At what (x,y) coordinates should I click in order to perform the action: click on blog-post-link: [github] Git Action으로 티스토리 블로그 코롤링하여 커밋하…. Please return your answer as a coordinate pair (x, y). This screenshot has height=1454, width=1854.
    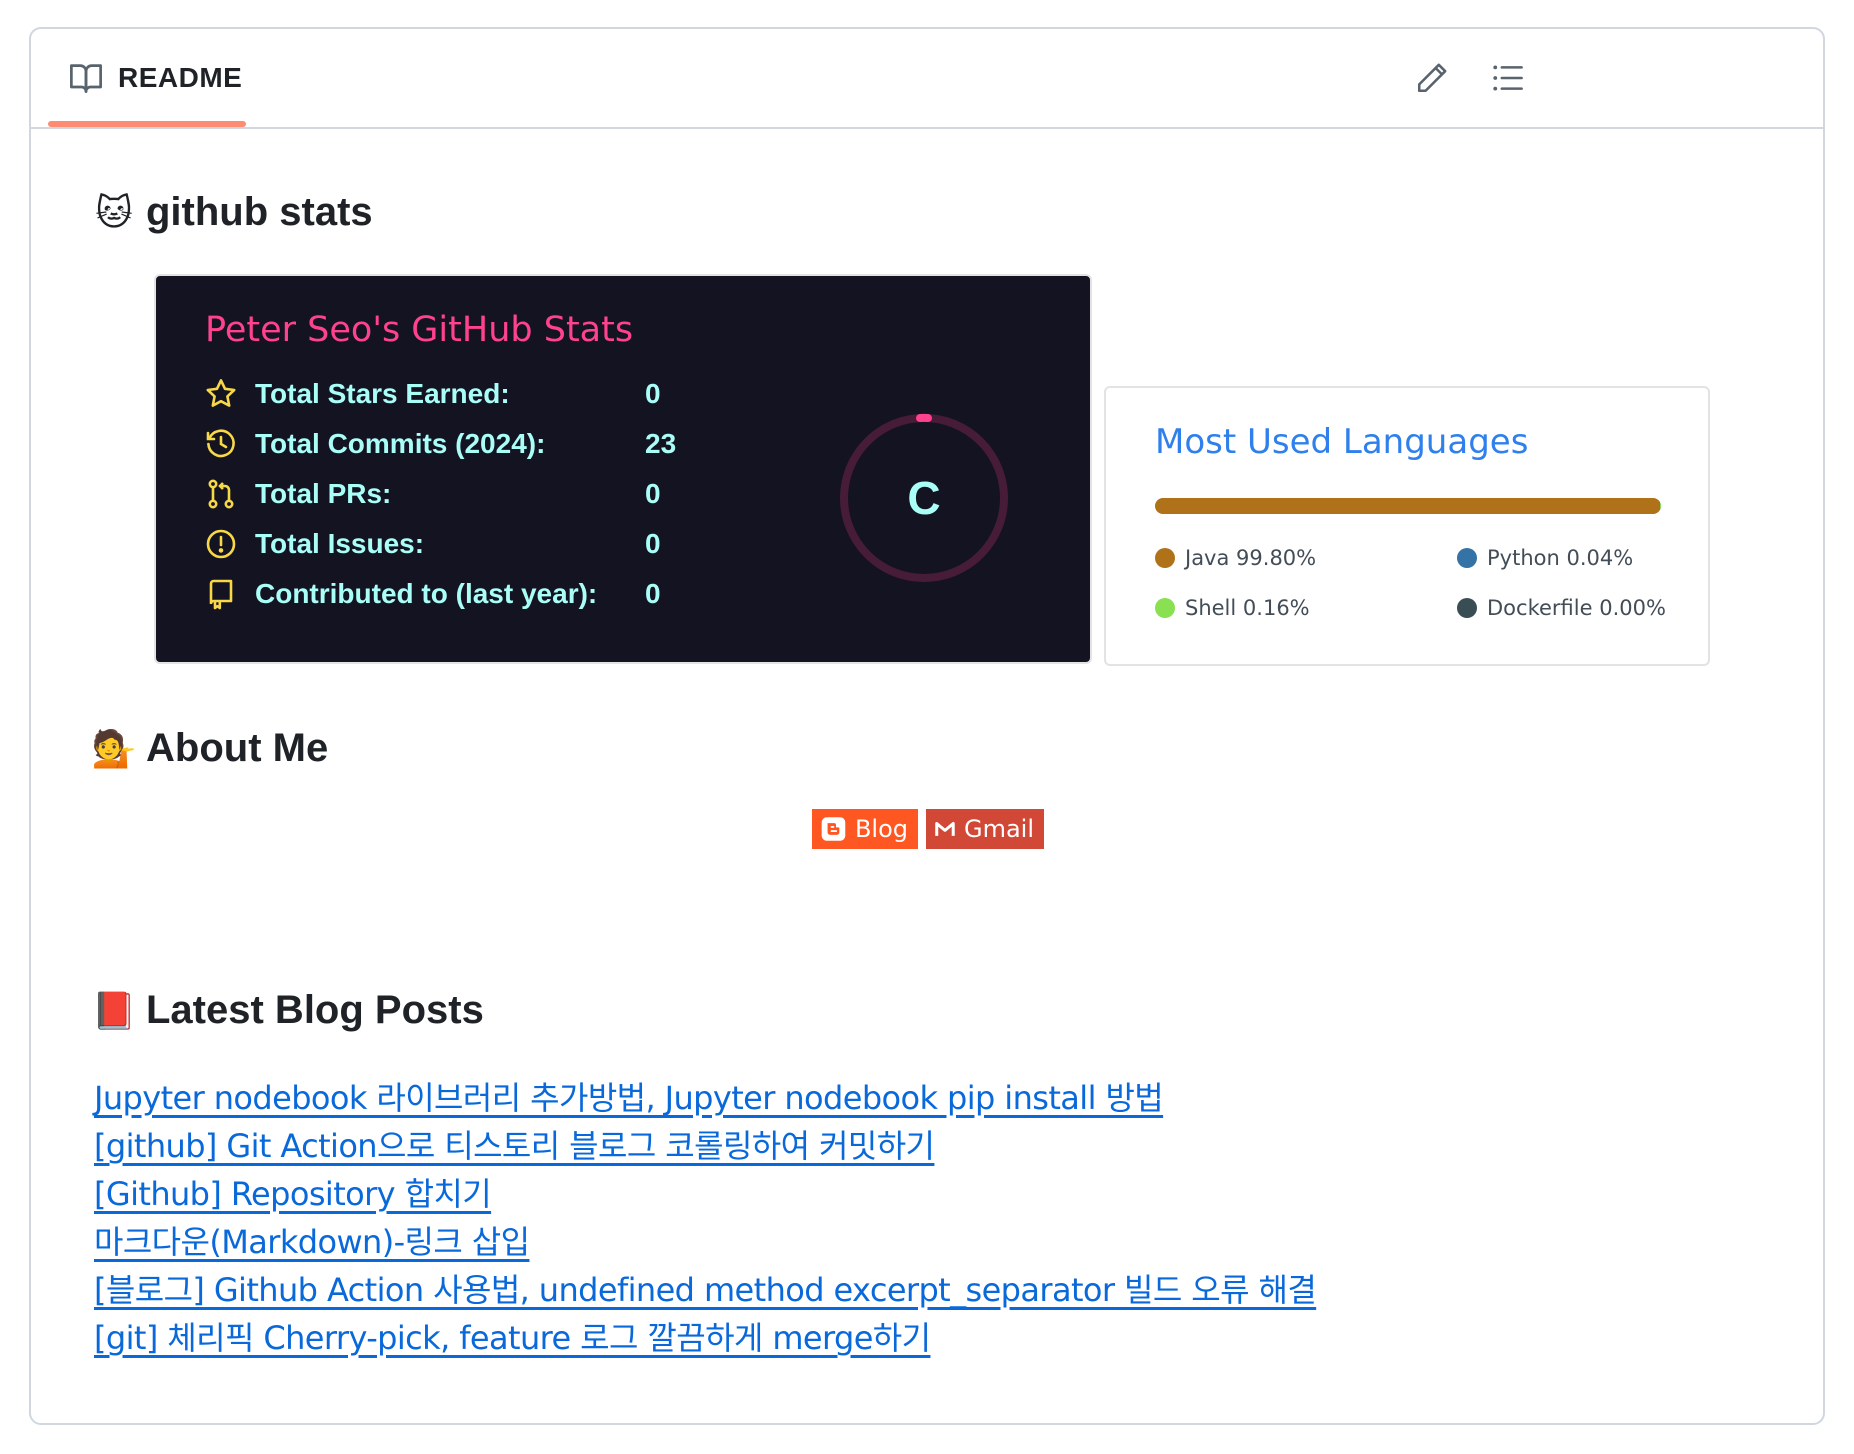
    Looking at the image, I should click on (705, 1146).